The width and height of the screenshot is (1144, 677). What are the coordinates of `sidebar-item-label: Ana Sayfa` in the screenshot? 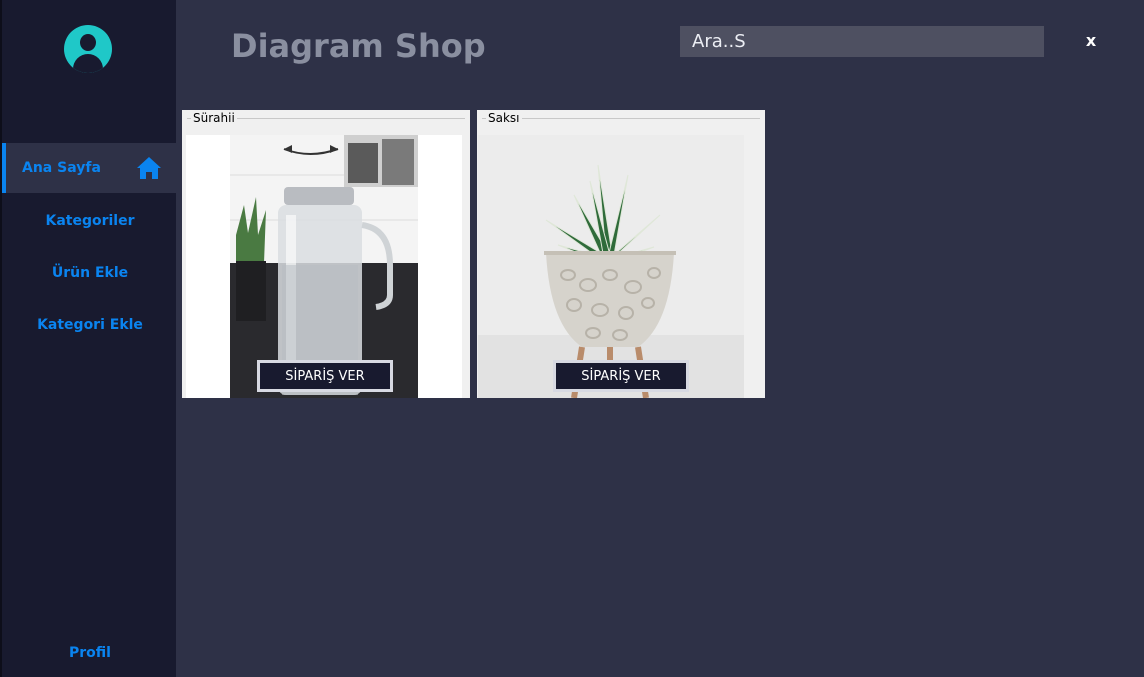 It's located at (61, 168).